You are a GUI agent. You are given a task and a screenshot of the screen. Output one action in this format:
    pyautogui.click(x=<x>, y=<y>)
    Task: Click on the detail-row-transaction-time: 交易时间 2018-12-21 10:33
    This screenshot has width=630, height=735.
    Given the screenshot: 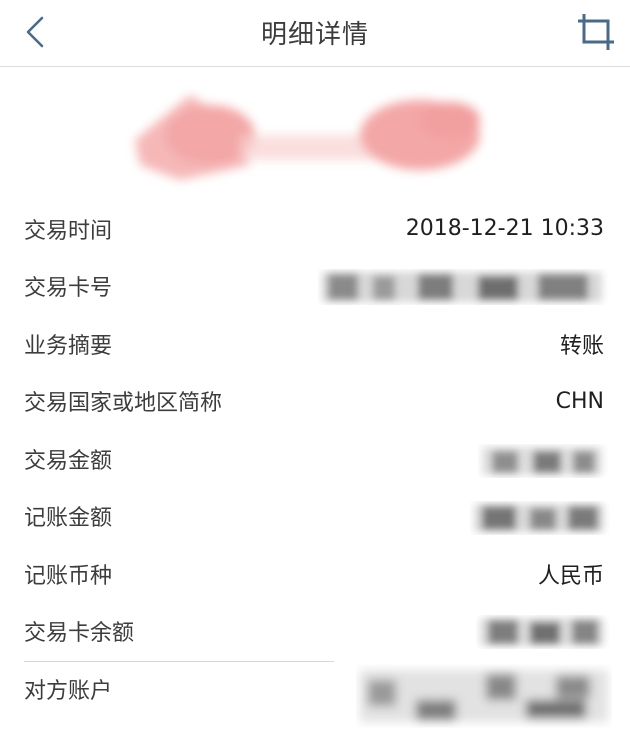 What is the action you would take?
    pyautogui.click(x=315, y=229)
    